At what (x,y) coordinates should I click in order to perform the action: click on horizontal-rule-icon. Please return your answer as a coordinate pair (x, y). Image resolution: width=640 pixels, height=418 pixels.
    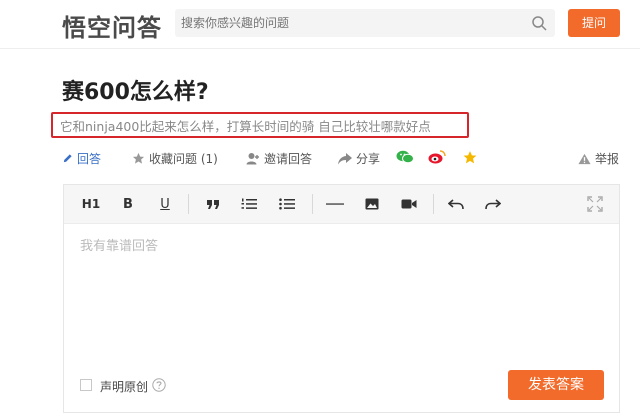
    Looking at the image, I should click on (335, 204).